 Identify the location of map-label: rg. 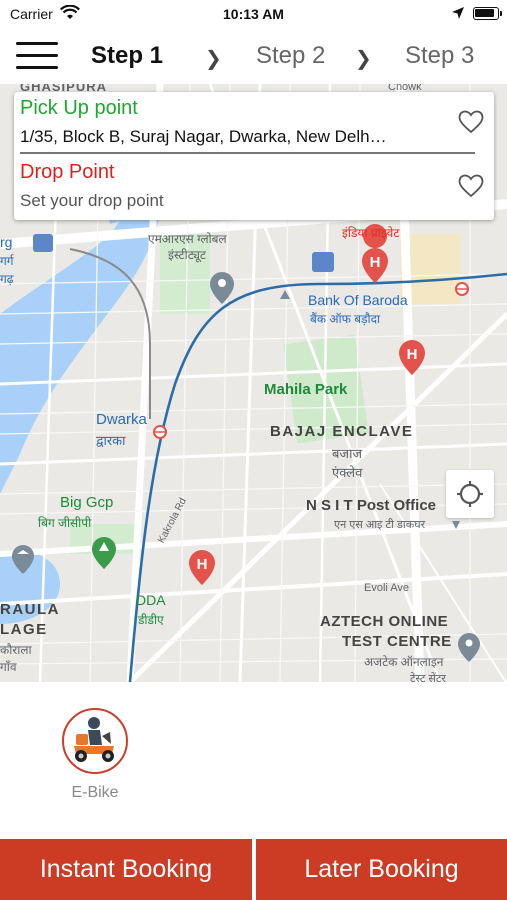
(6, 242).